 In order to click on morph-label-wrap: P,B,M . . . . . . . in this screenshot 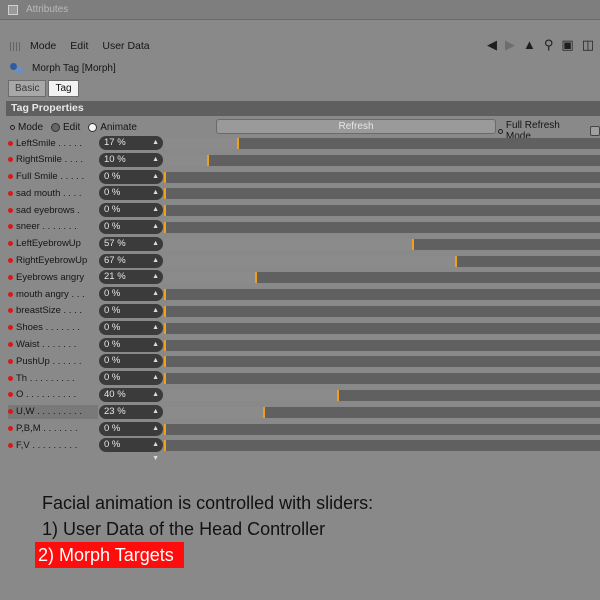, I will do `click(53, 429)`.